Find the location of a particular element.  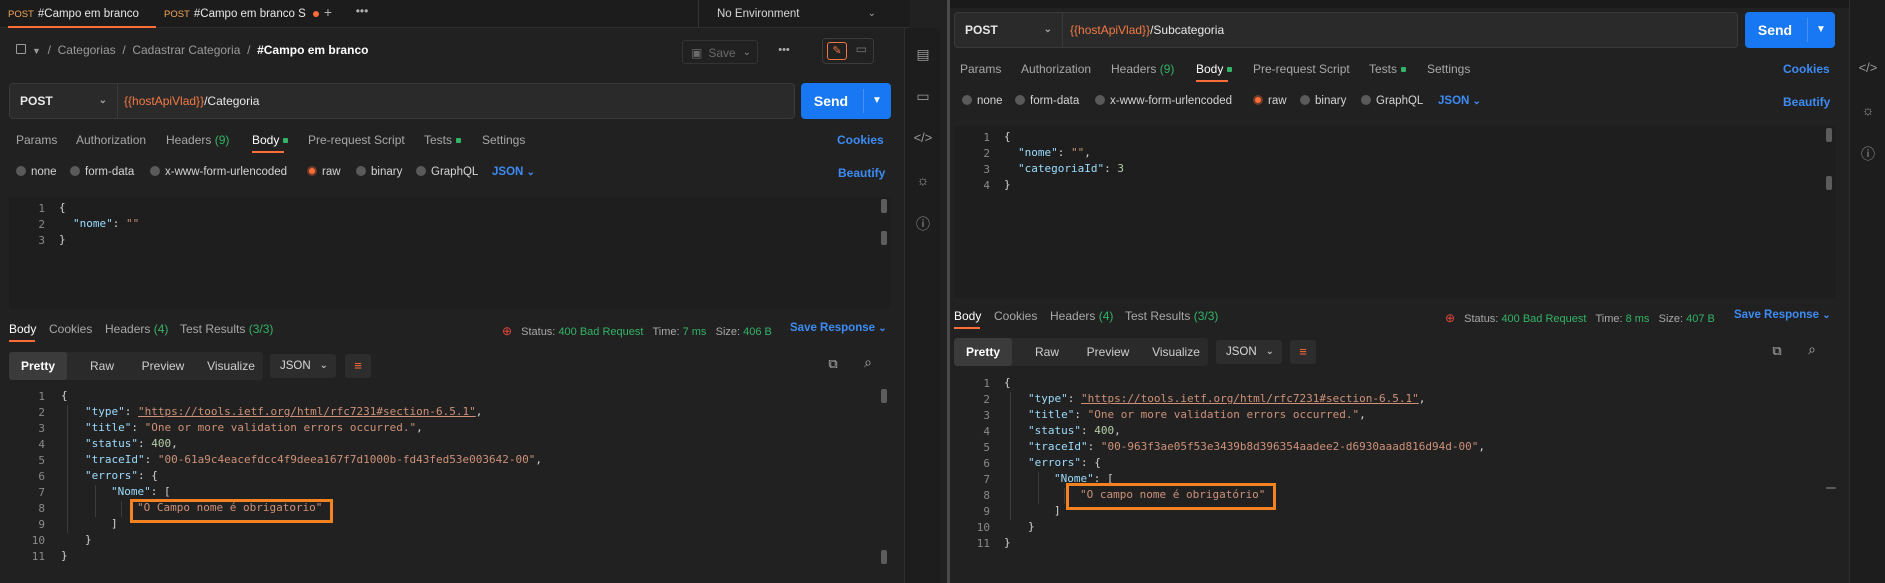

chevron-down-icon: ▼ is located at coordinates (877, 101).